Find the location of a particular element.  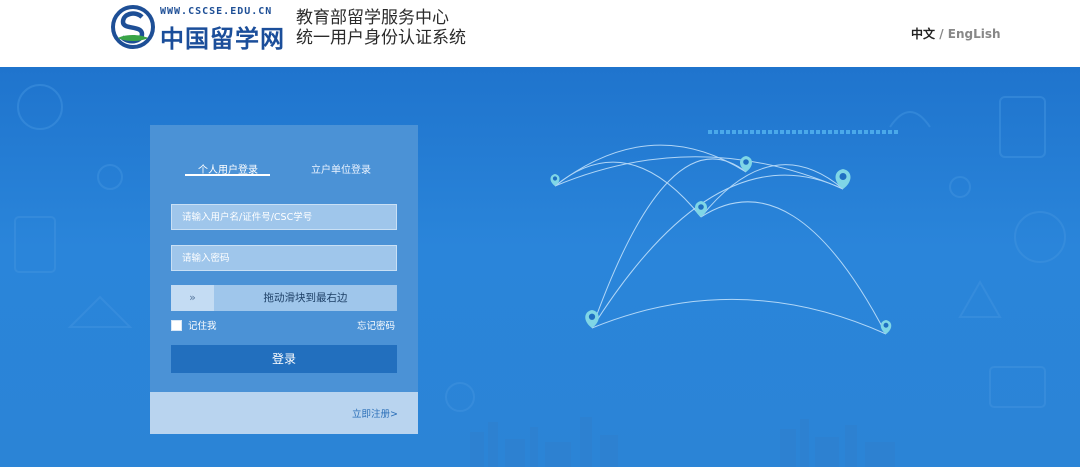

active-tab-indicator is located at coordinates (227, 175).